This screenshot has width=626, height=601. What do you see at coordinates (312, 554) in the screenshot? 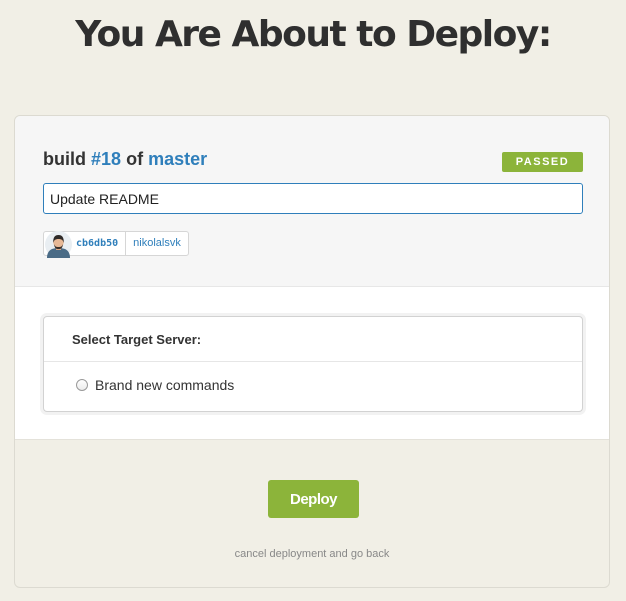
I see `cancel-deployment-link: cancel deployment and go back` at bounding box center [312, 554].